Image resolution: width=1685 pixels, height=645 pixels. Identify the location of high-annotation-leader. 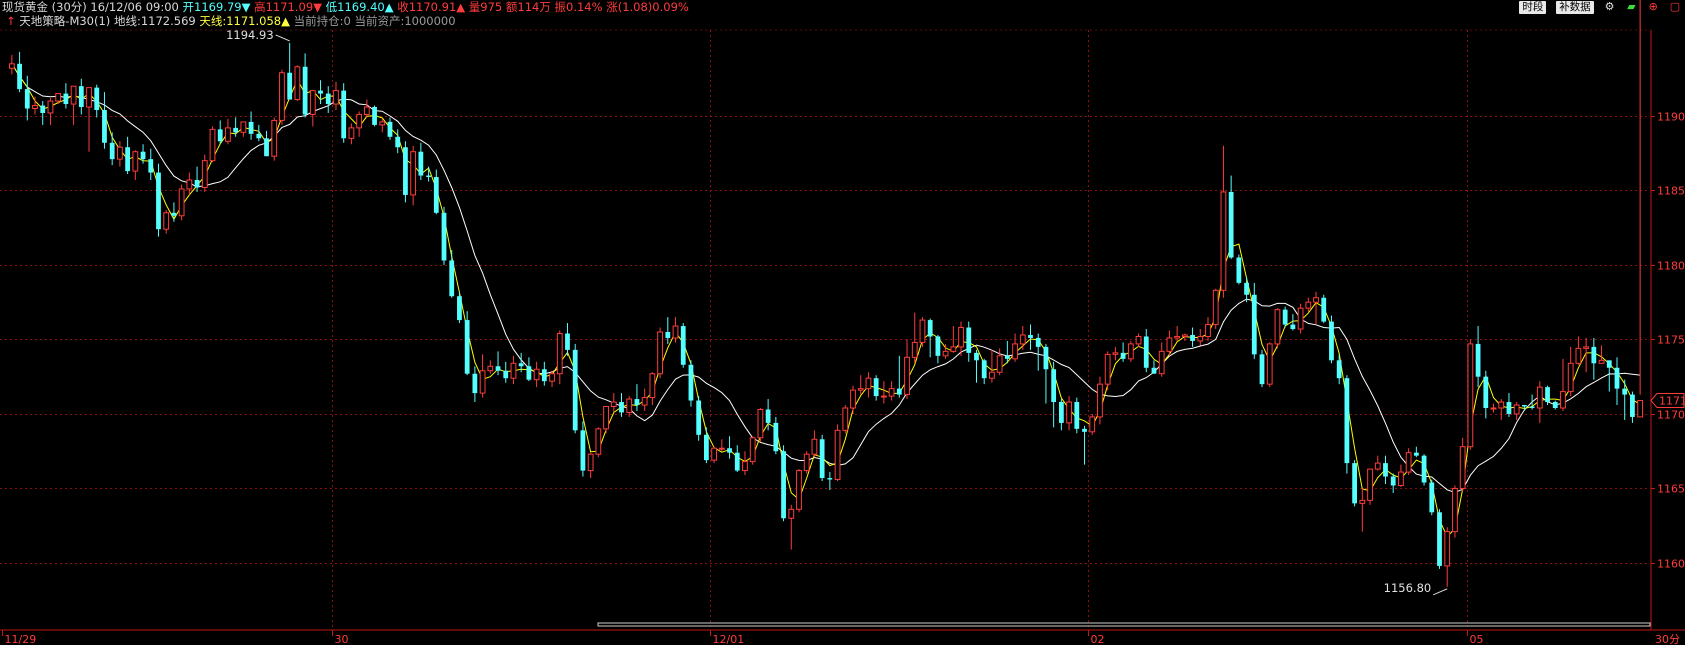
(282, 38).